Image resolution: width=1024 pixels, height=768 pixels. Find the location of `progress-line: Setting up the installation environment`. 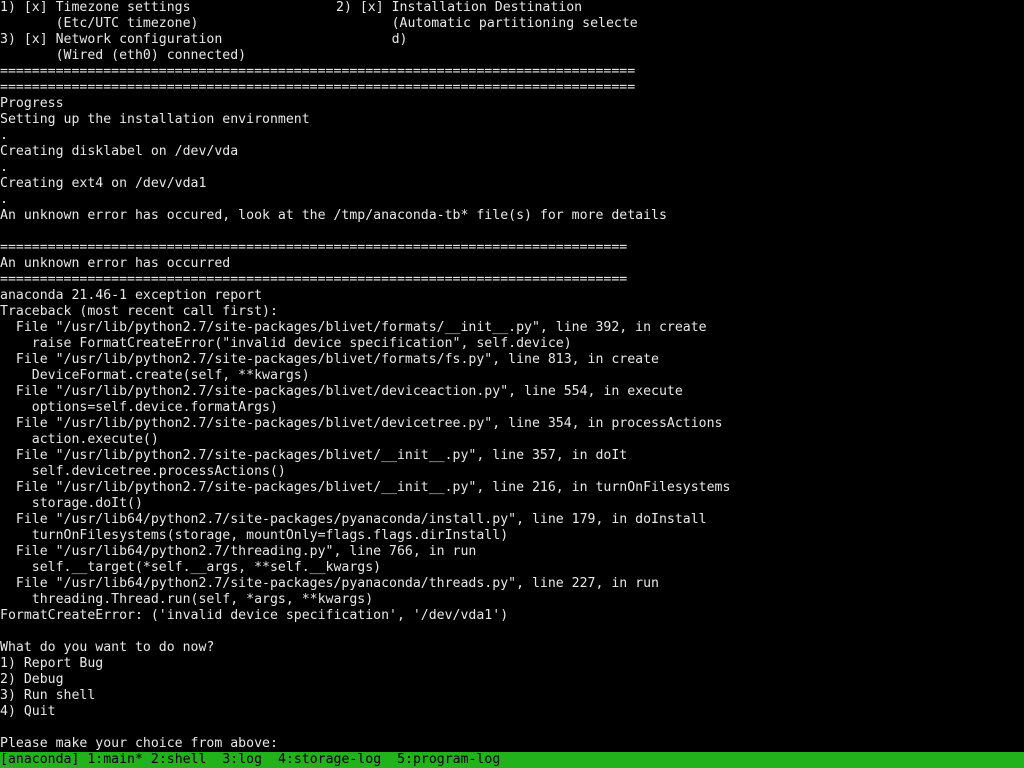

progress-line: Setting up the installation environment is located at coordinates (155, 119).